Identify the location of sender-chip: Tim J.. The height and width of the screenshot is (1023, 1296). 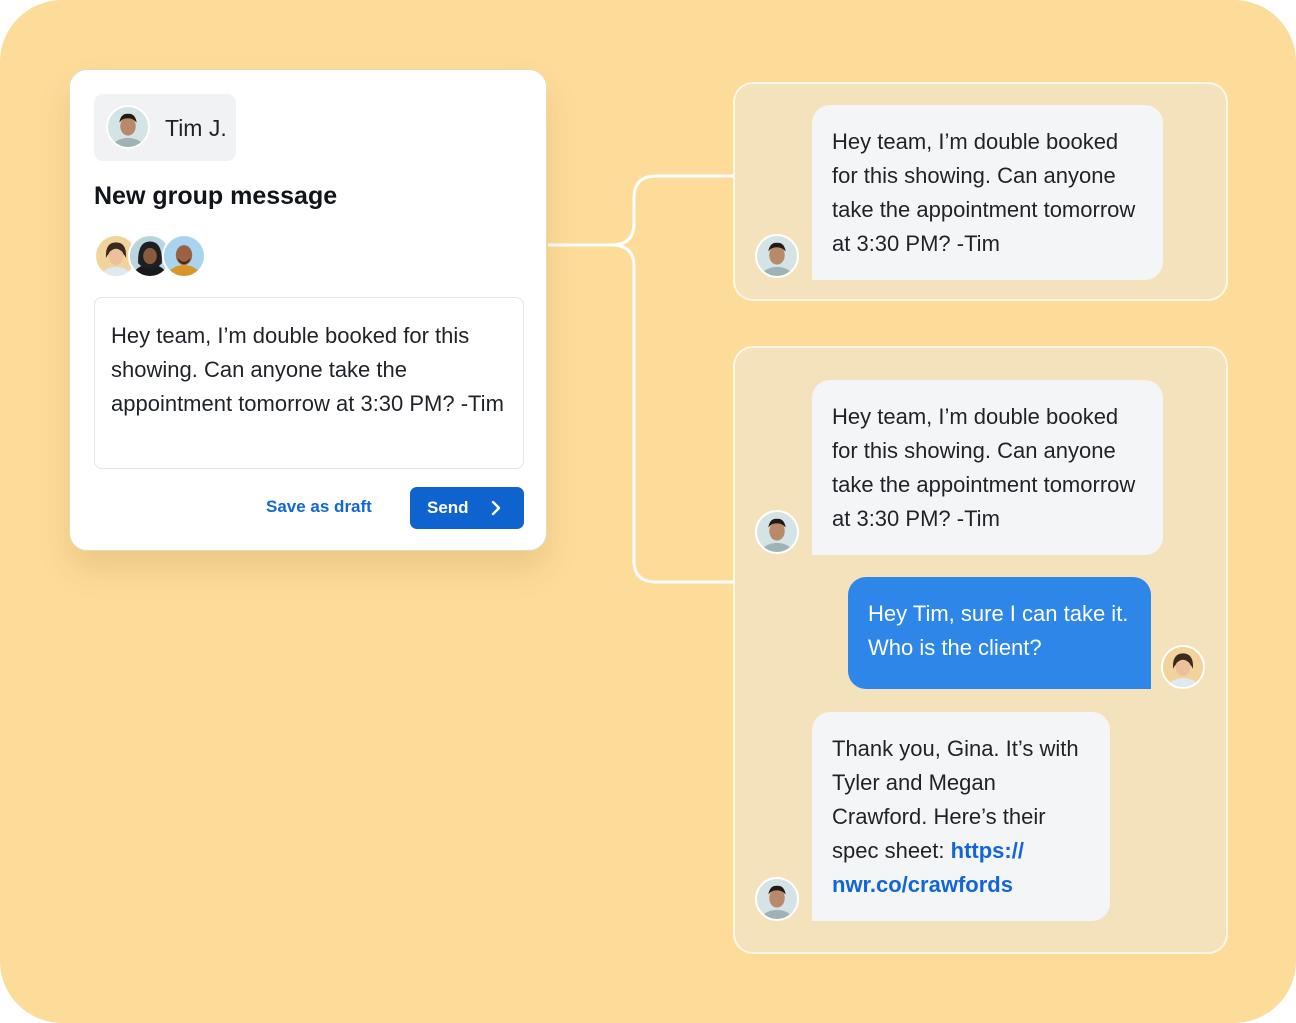
(165, 127).